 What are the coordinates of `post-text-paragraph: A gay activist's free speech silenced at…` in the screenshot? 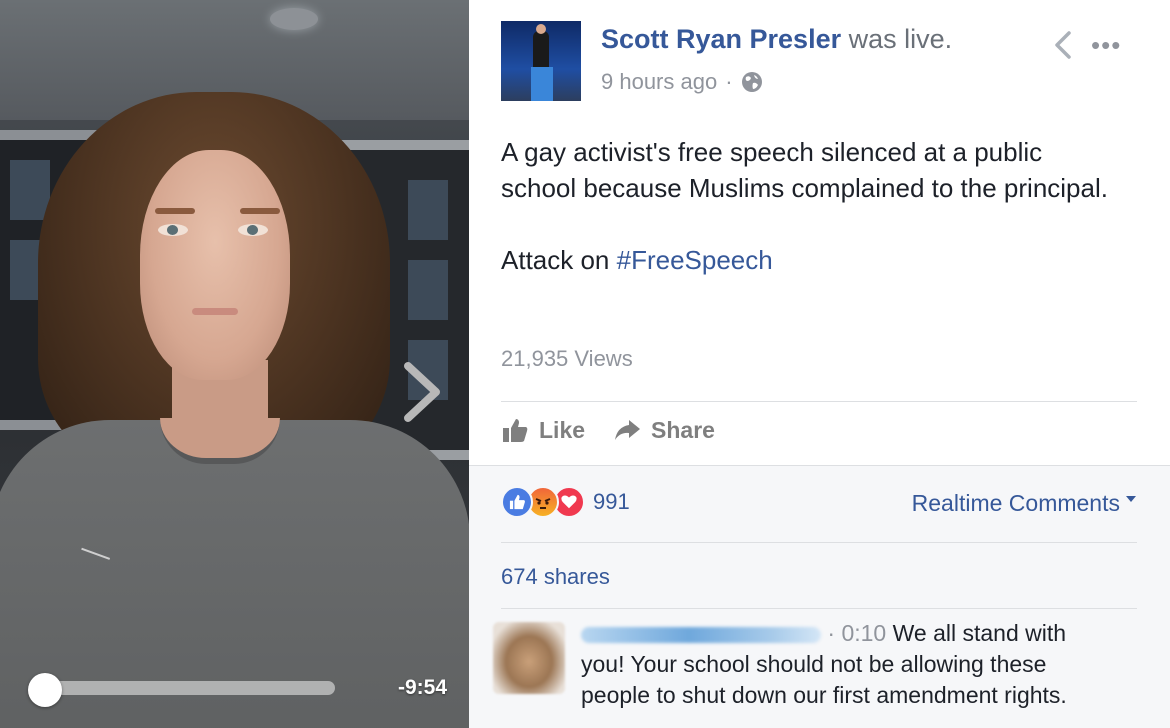 It's located at (804, 170).